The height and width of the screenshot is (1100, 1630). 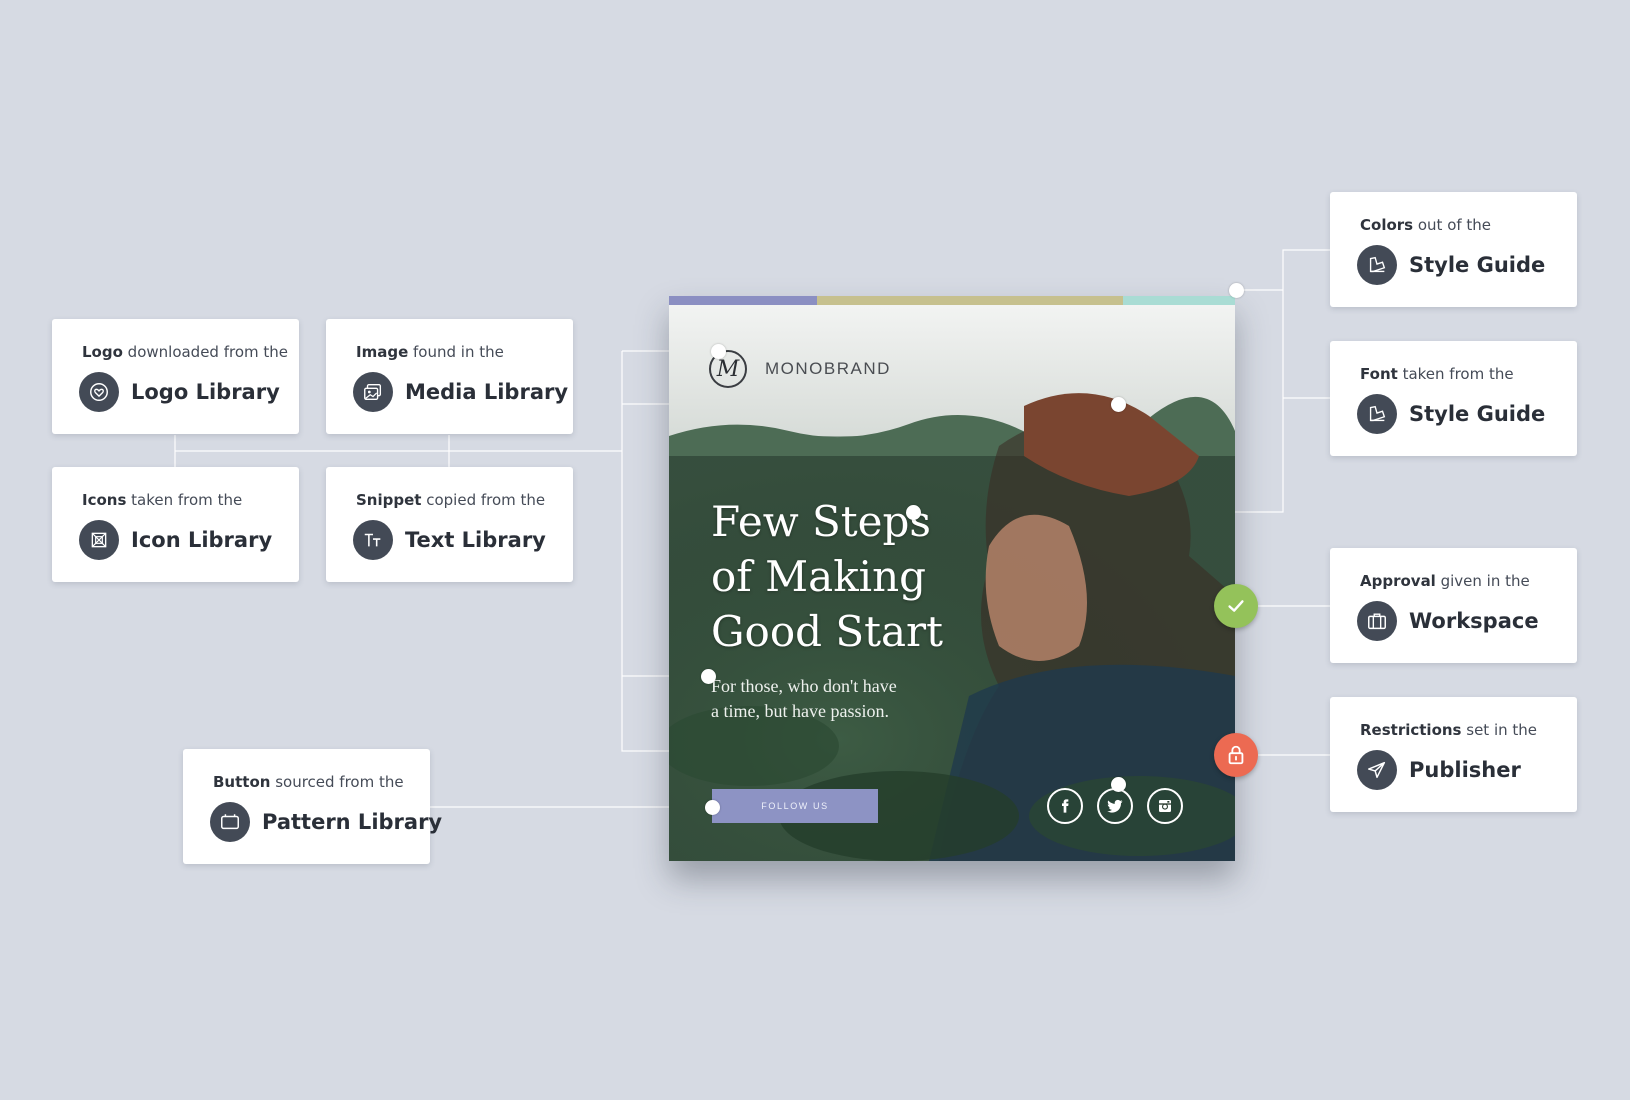 I want to click on lock-icon, so click(x=1236, y=755).